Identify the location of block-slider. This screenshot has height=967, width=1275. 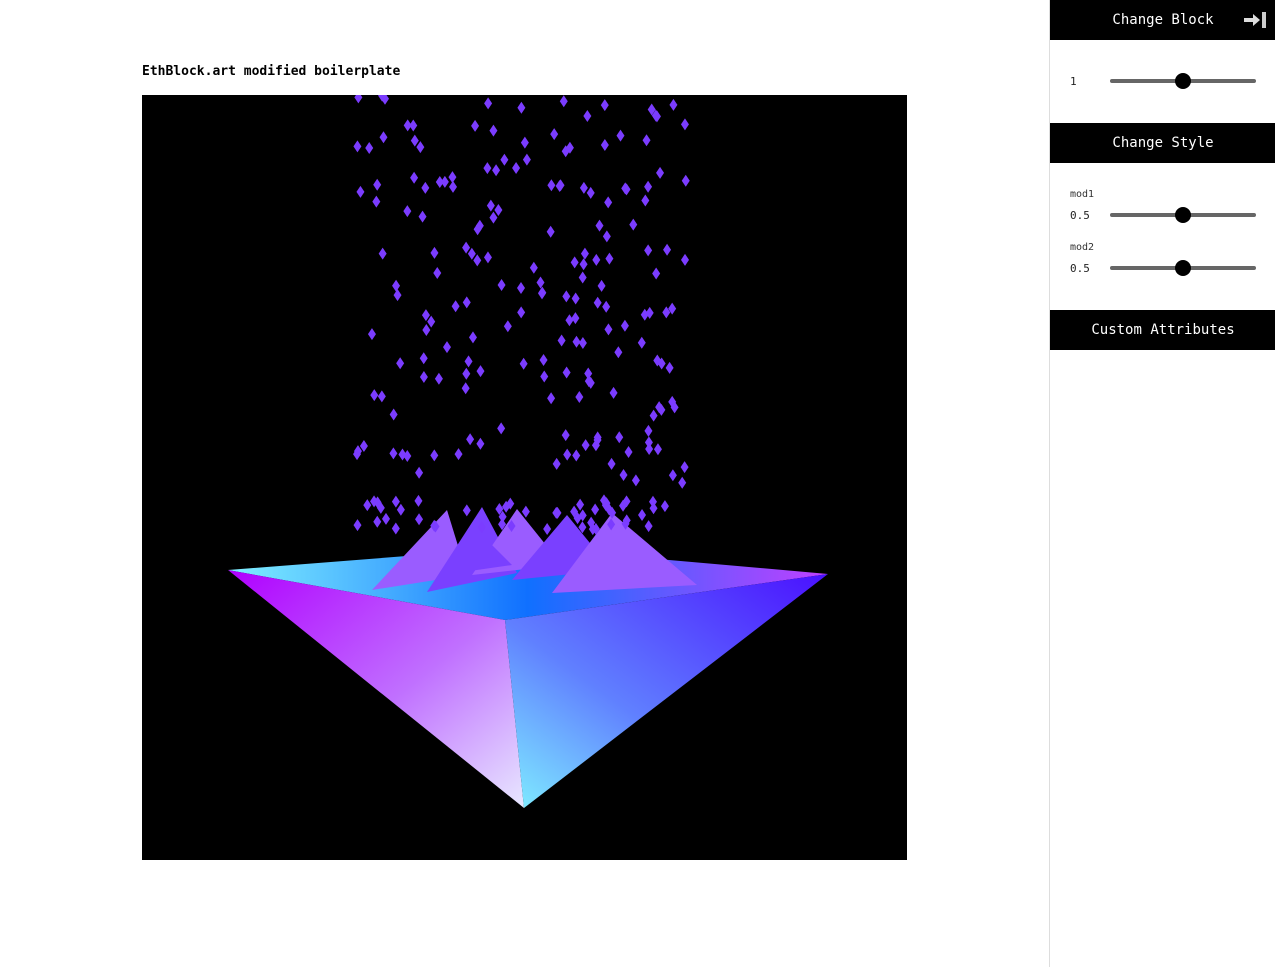
(1183, 81).